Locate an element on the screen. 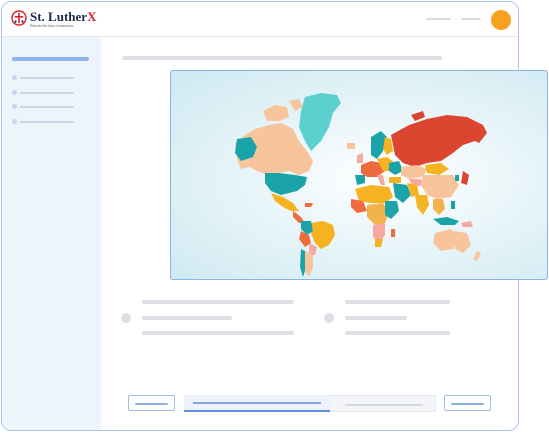  map-region-north-africa is located at coordinates (374, 194).